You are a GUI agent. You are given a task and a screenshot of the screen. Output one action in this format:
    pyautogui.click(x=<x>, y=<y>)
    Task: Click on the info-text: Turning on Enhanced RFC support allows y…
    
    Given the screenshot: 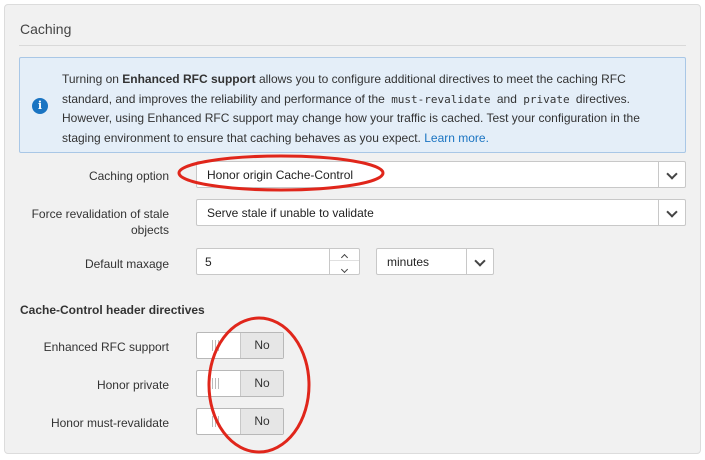 What is the action you would take?
    pyautogui.click(x=351, y=108)
    